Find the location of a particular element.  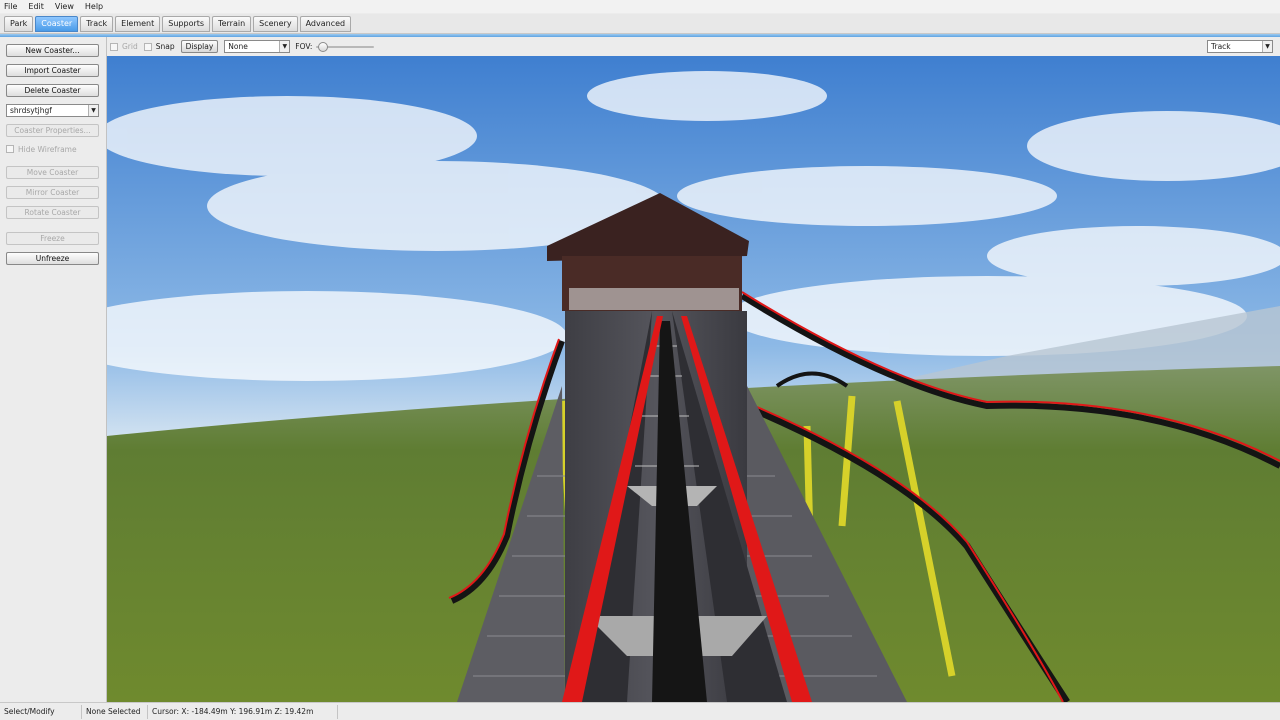

view-mode-select: Track ▼ is located at coordinates (1240, 46).